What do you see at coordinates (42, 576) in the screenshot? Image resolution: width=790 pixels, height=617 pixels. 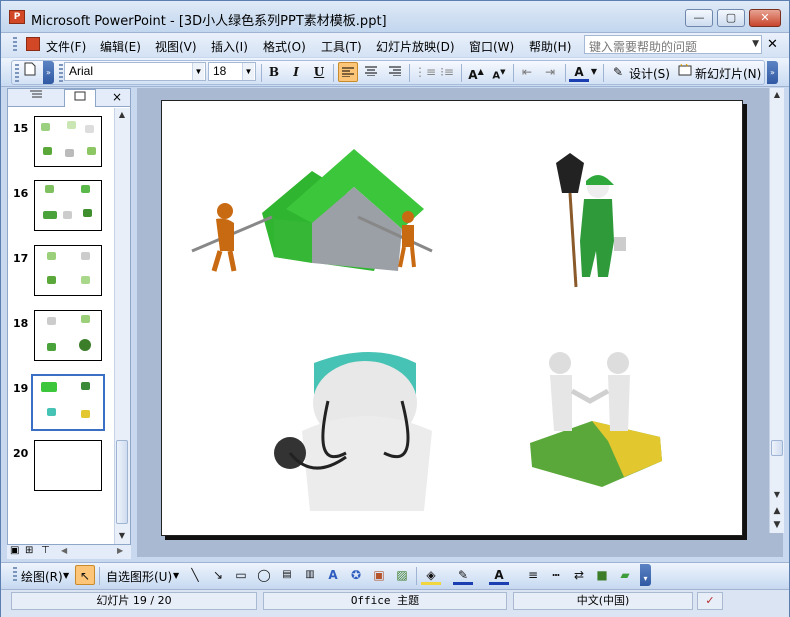 I see `draw-menu-button: 绘图(R)` at bounding box center [42, 576].